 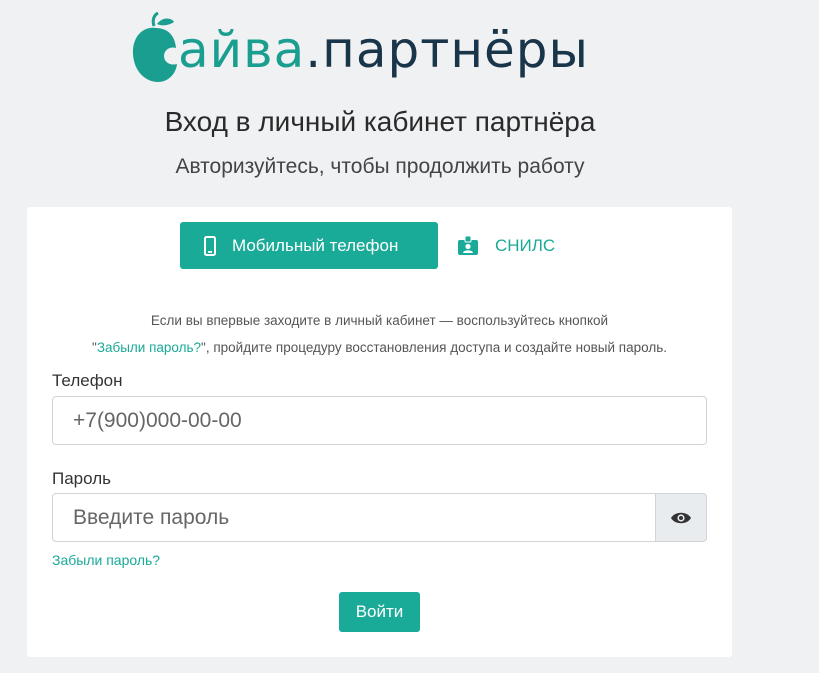 I want to click on logo-wordmark: айва.партнёры, so click(x=383, y=50).